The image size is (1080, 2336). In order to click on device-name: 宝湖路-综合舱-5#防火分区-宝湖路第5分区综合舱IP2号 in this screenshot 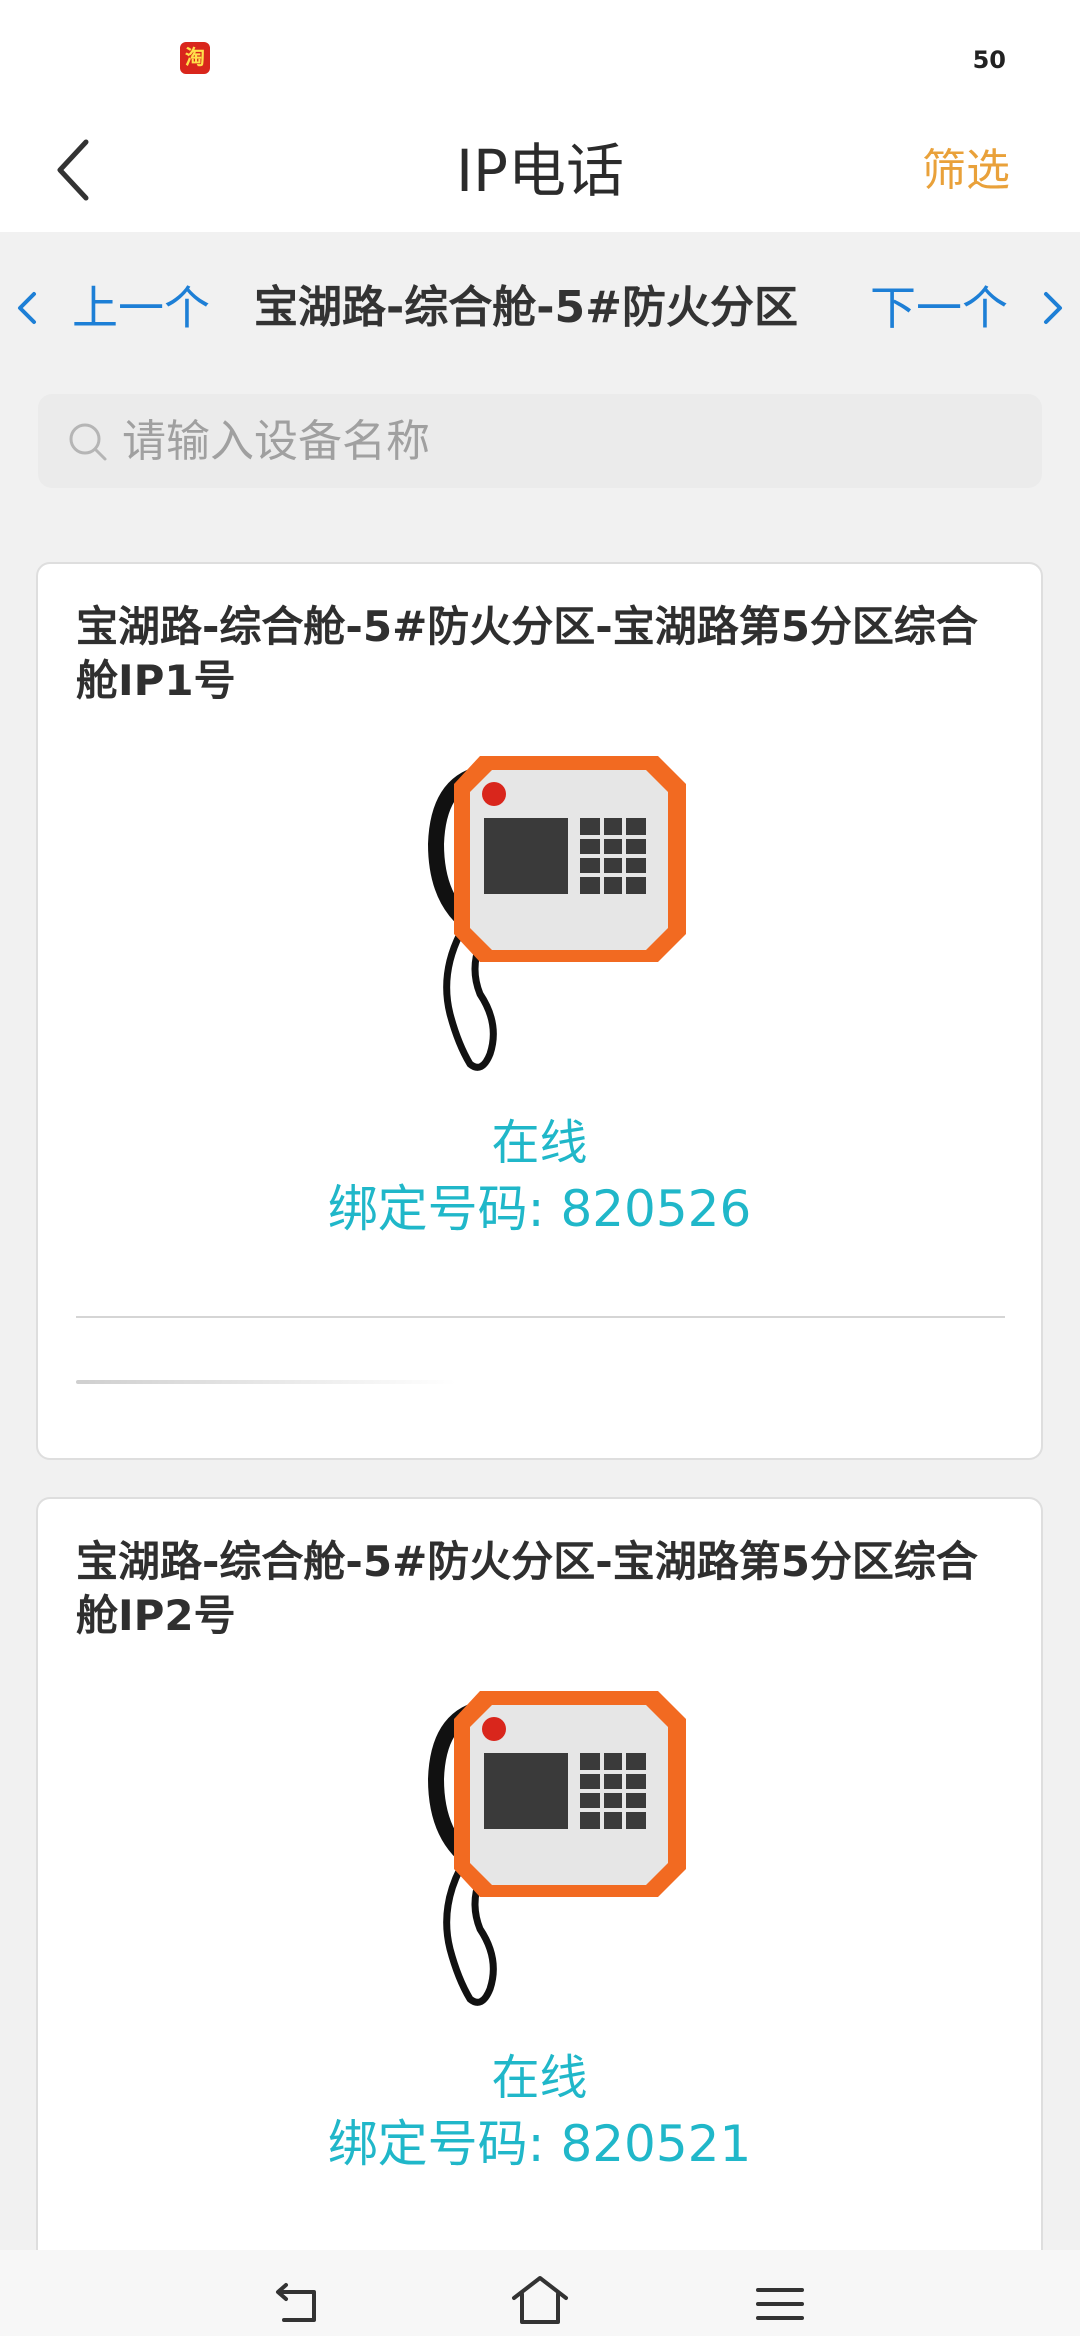, I will do `click(527, 1588)`.